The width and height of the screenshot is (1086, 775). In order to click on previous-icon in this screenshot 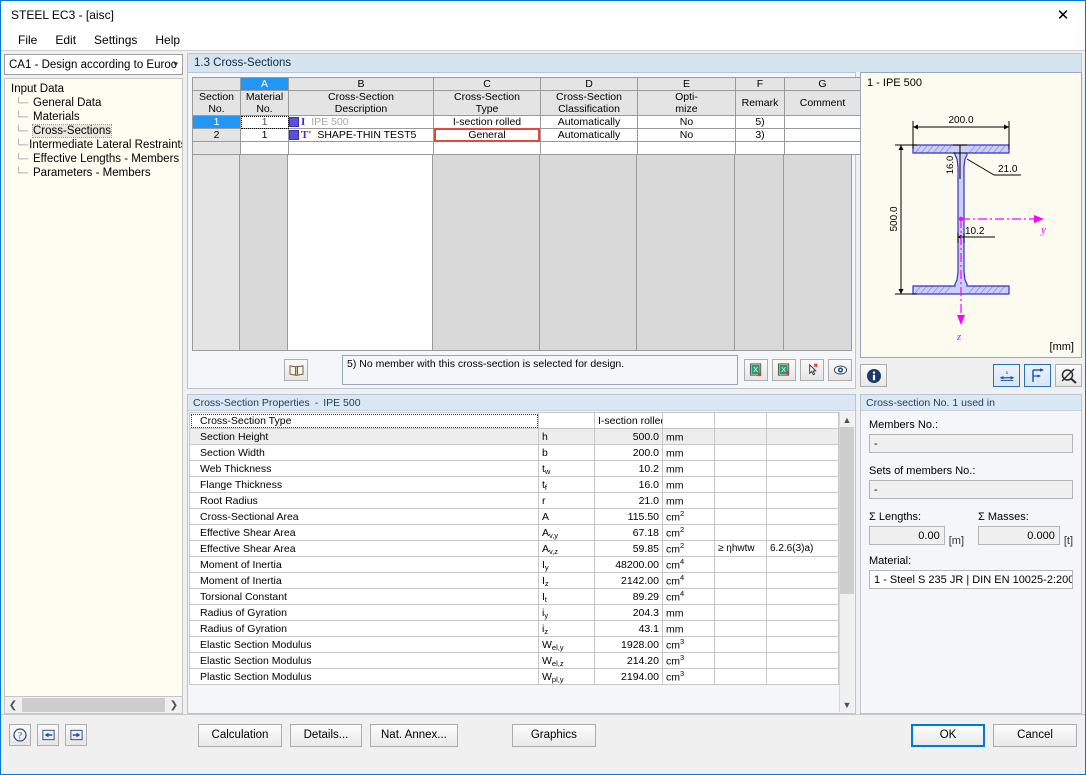, I will do `click(48, 735)`.